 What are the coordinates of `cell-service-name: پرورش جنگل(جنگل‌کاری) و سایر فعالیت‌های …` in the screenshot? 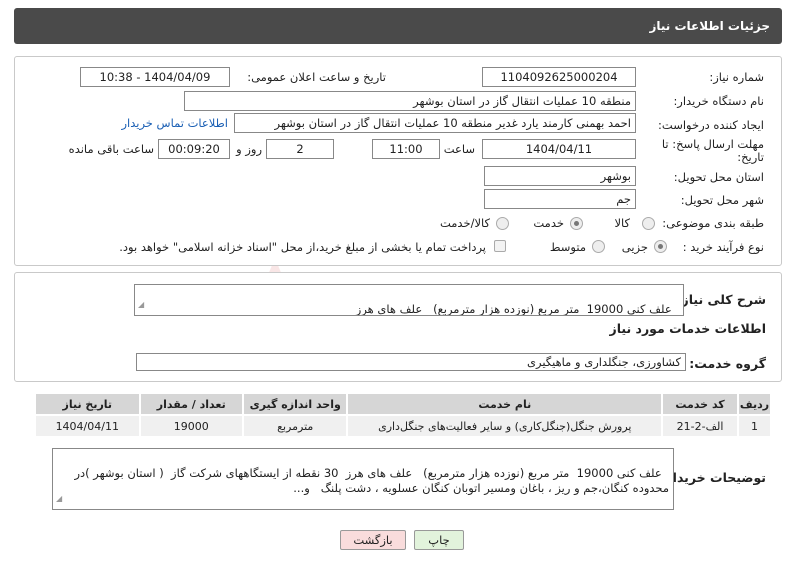 It's located at (505, 426).